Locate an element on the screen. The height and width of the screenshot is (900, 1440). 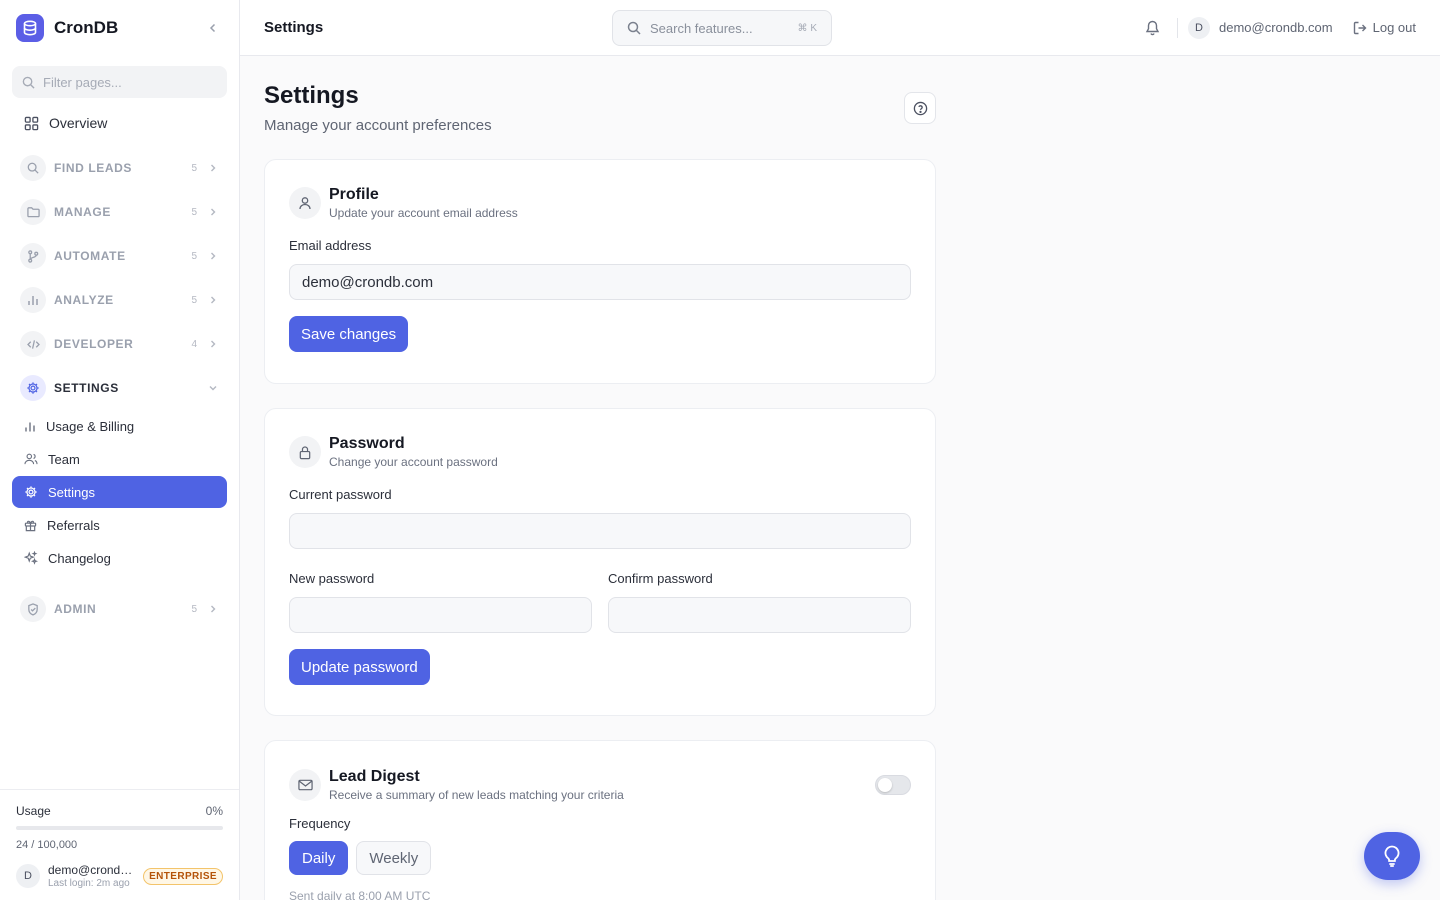
page-title: Settings is located at coordinates (311, 95).